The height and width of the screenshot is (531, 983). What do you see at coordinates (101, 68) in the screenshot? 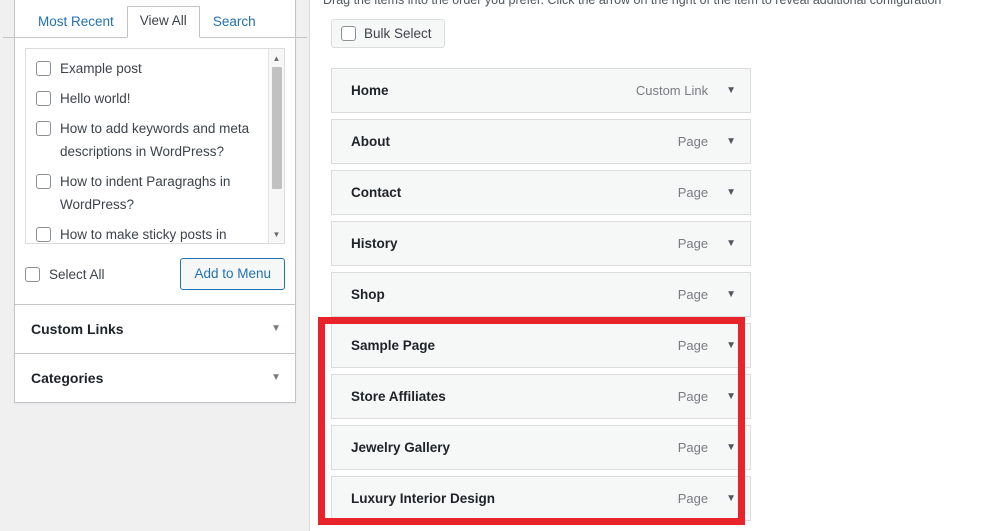
I see `list-item-label: Example post` at bounding box center [101, 68].